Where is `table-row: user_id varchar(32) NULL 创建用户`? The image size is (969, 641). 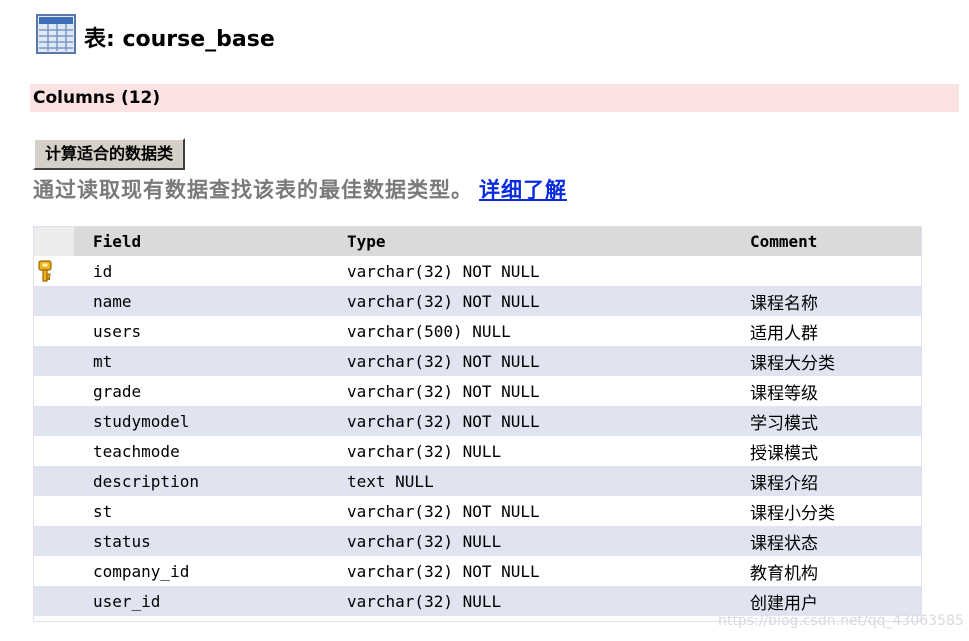 table-row: user_id varchar(32) NULL 创建用户 is located at coordinates (477, 601).